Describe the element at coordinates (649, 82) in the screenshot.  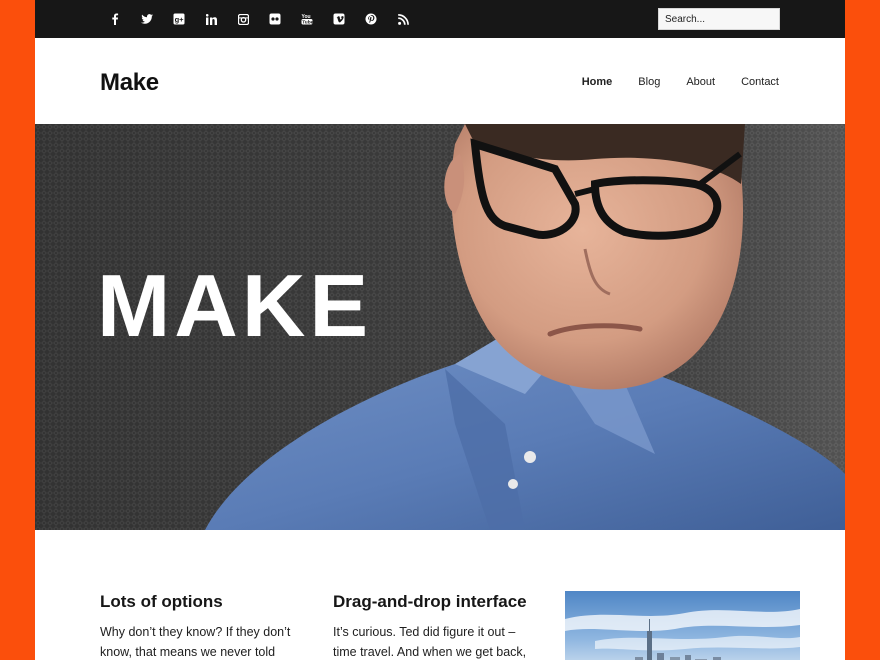
I see `nav-item-blog: Blog` at that location.